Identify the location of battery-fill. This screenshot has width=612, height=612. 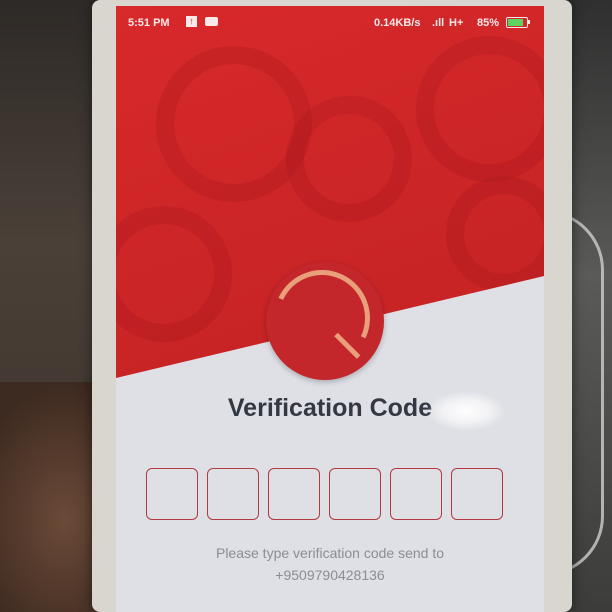
(515, 22).